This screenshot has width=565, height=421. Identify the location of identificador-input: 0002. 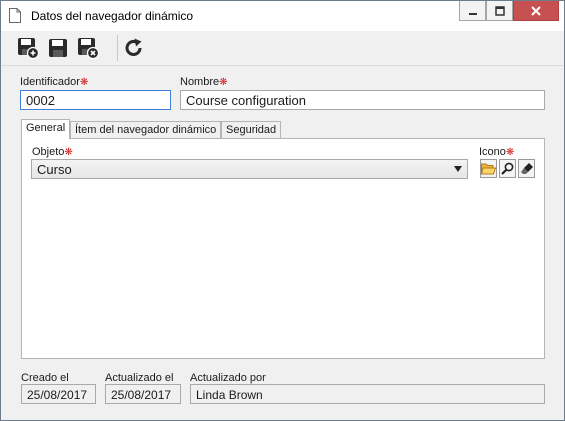
(95, 100).